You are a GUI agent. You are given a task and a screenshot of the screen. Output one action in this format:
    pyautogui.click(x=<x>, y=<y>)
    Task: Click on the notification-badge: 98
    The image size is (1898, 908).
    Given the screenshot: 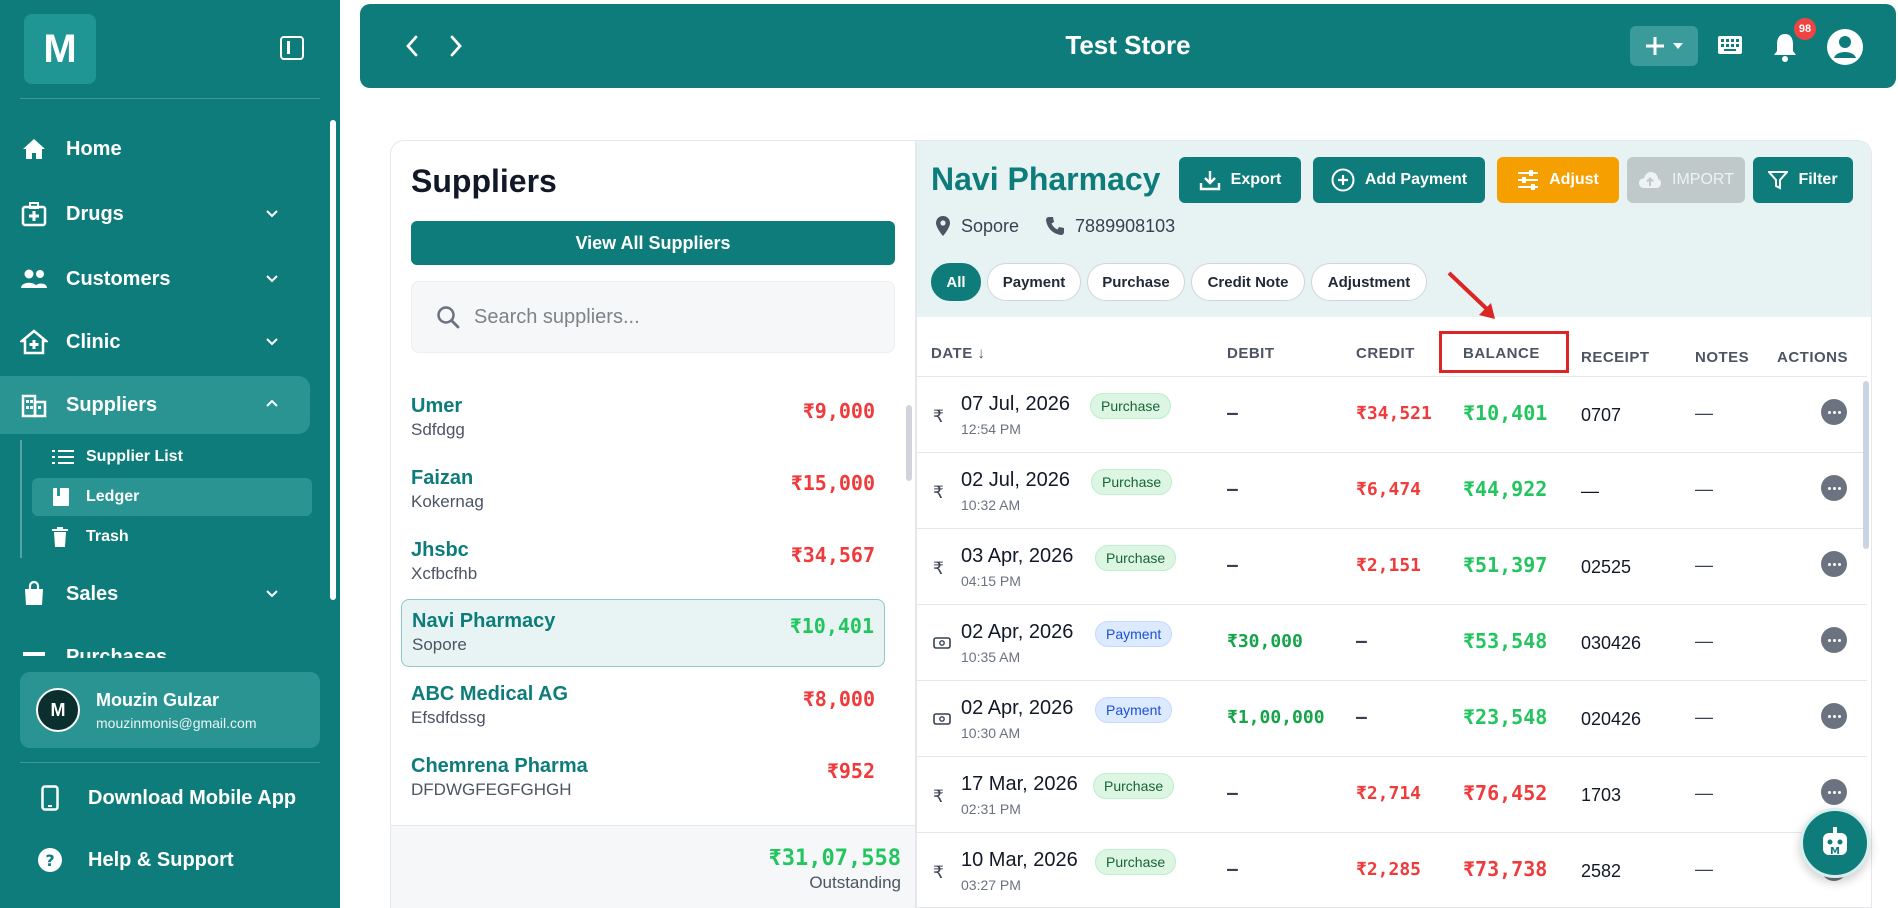 What is the action you would take?
    pyautogui.click(x=1805, y=29)
    